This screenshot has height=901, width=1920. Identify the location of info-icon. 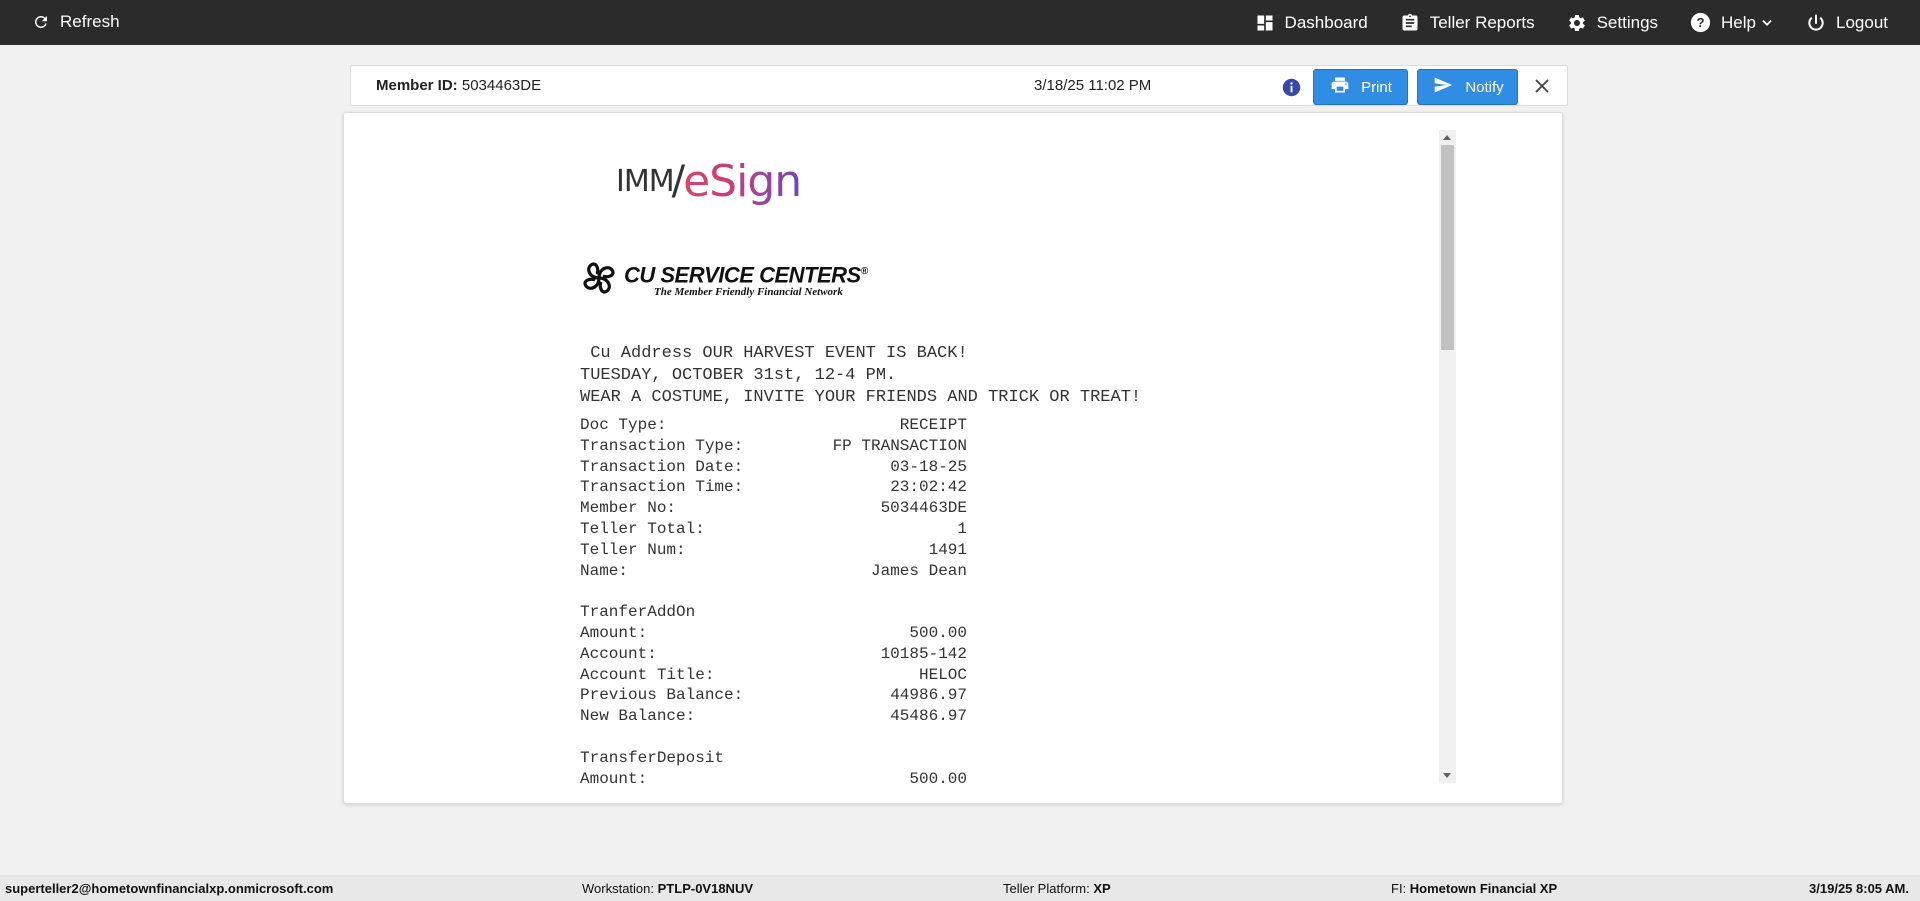
(1291, 90).